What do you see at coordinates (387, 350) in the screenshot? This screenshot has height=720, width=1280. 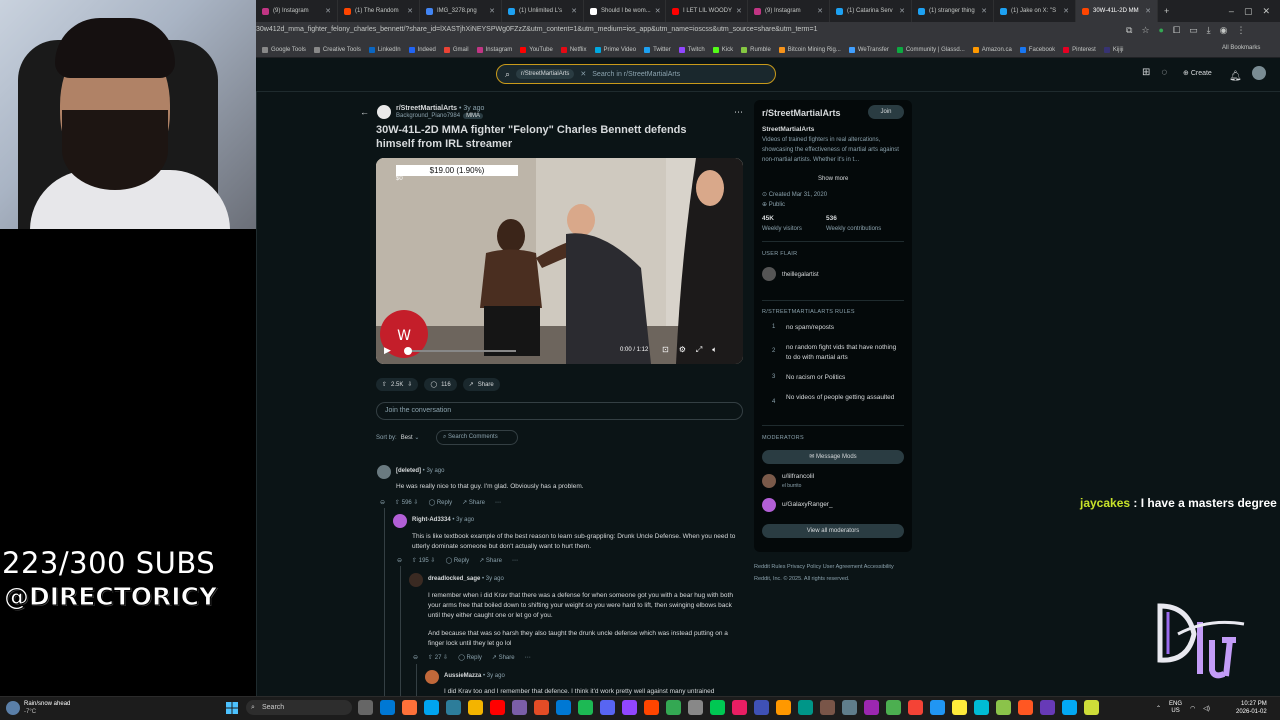 I see `play-icon: ▶` at bounding box center [387, 350].